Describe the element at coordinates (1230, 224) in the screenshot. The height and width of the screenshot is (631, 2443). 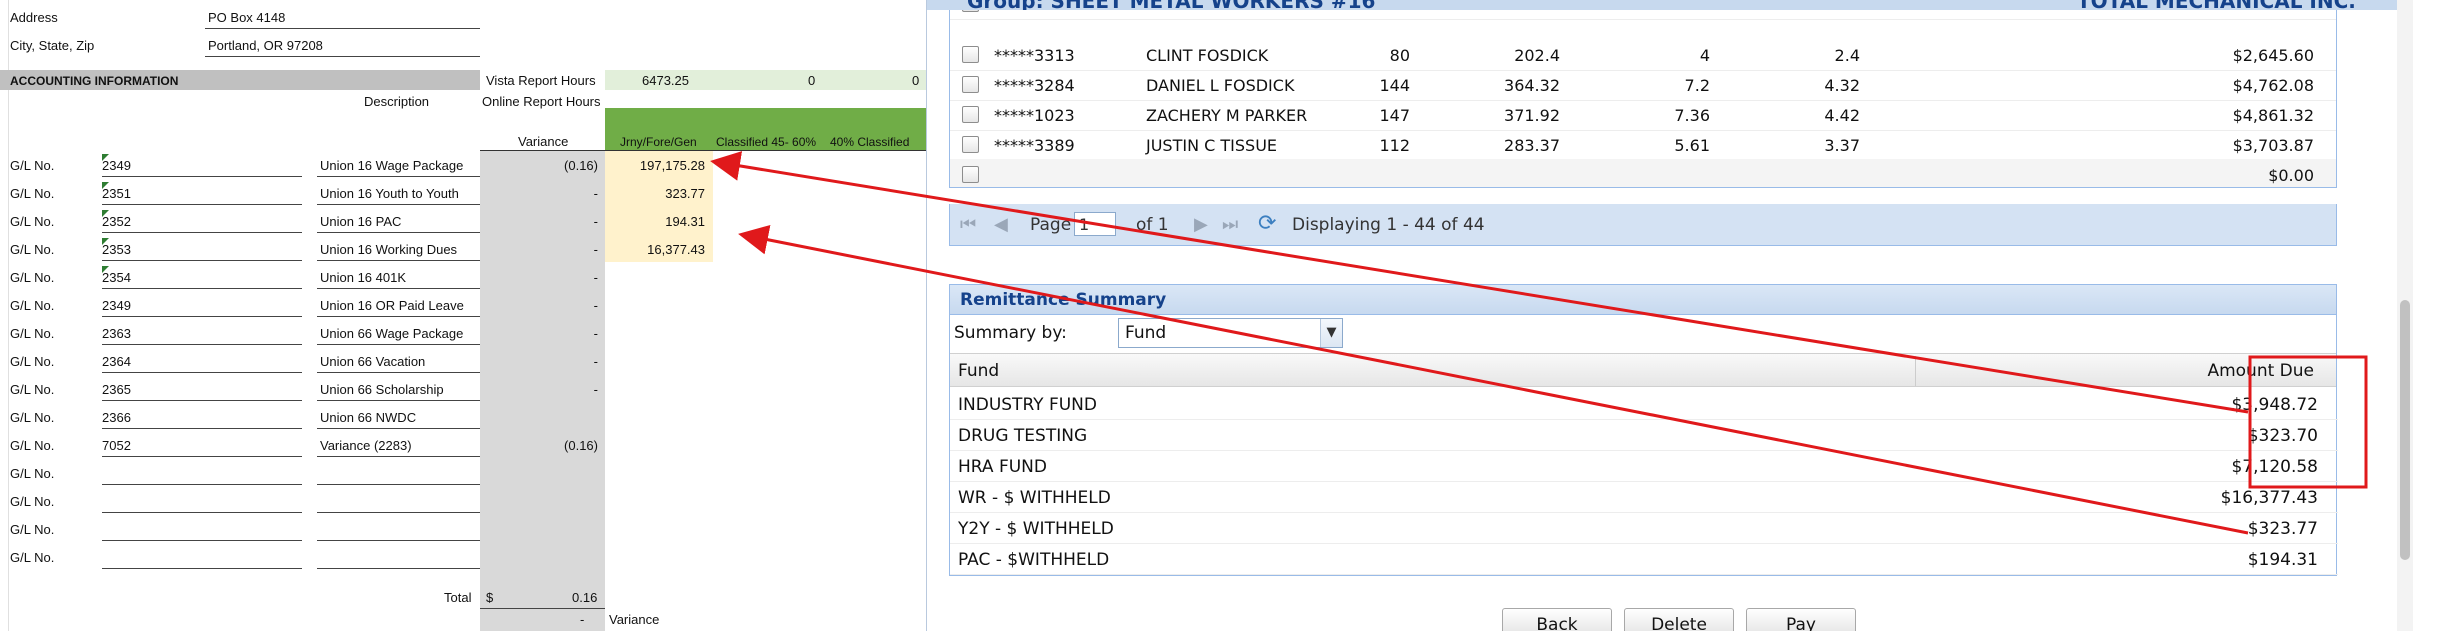
I see `last-page-icon: ⏭` at that location.